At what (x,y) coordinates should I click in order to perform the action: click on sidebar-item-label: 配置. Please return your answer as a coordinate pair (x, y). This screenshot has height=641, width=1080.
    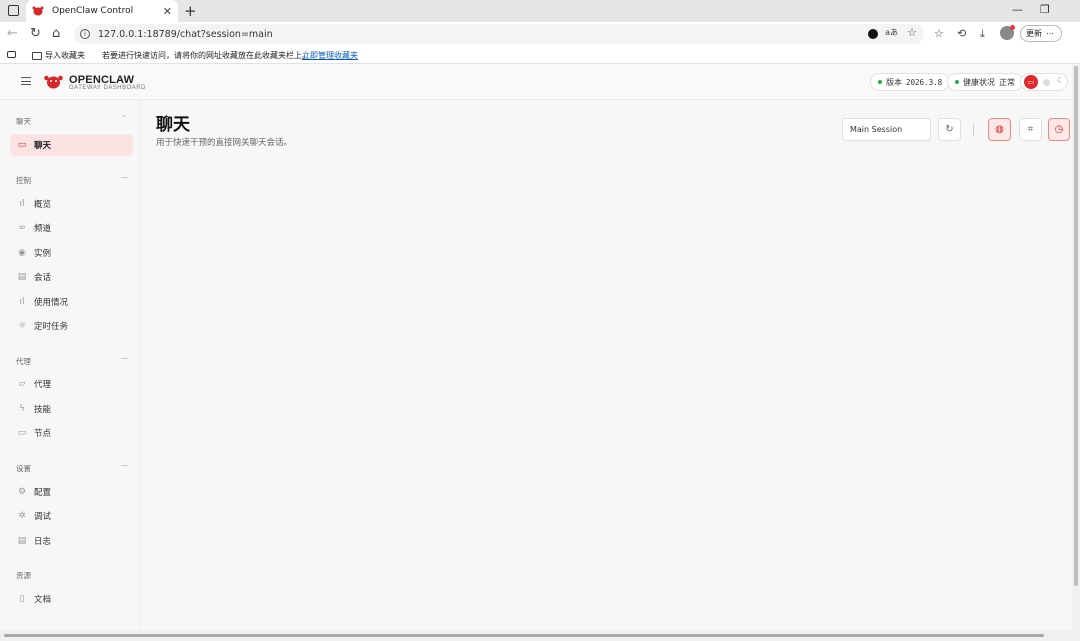
    Looking at the image, I should click on (43, 493).